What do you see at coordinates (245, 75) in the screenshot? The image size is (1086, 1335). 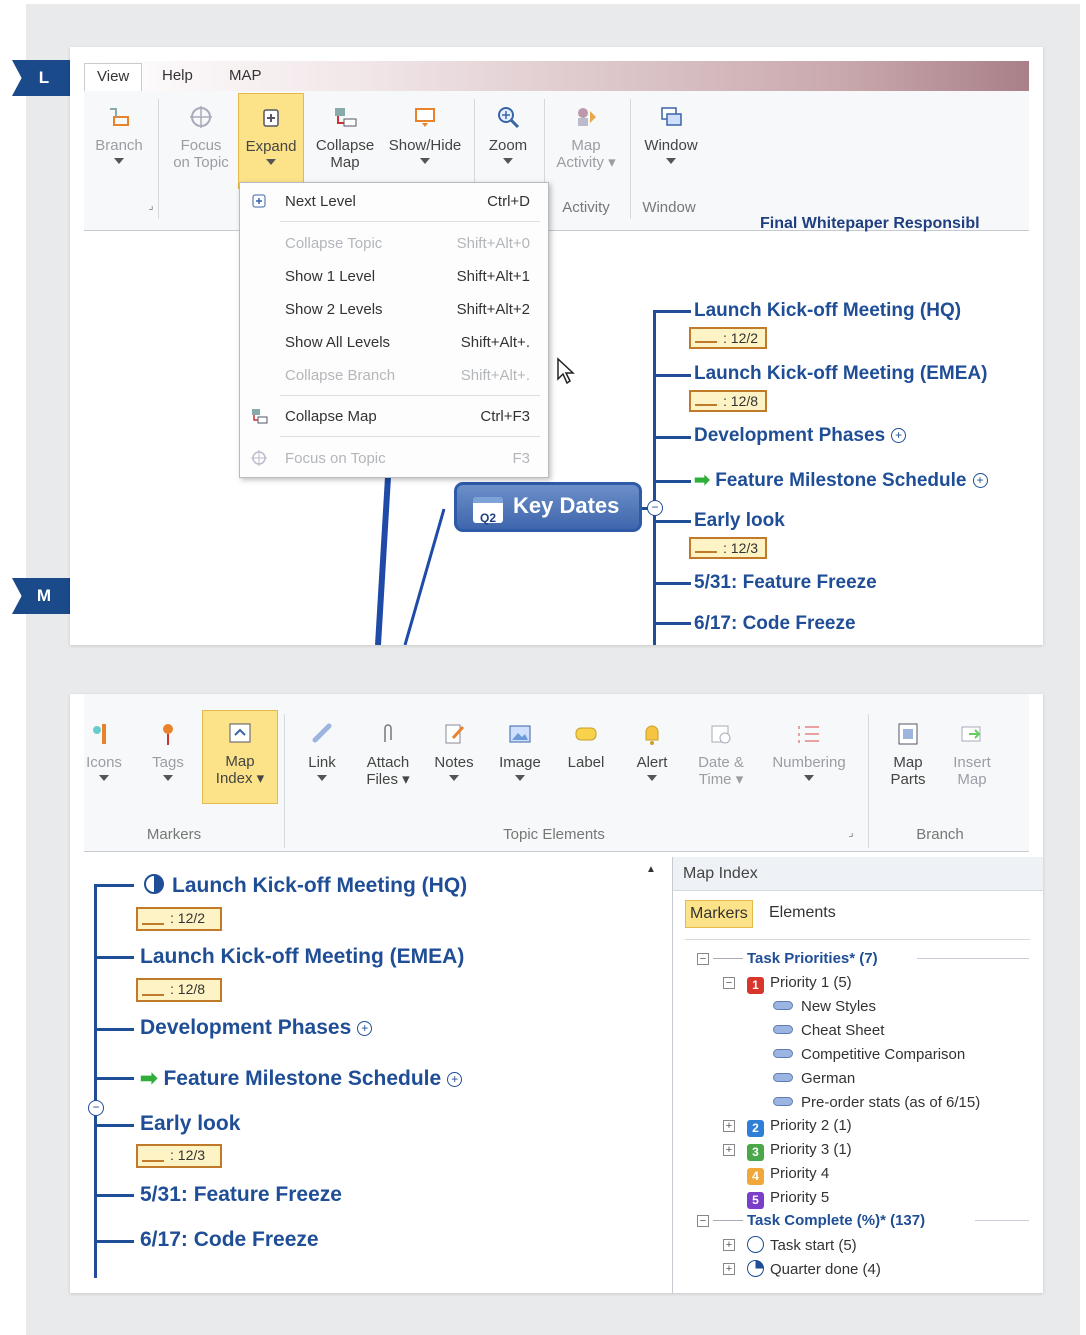 I see `tab-map: MAP` at bounding box center [245, 75].